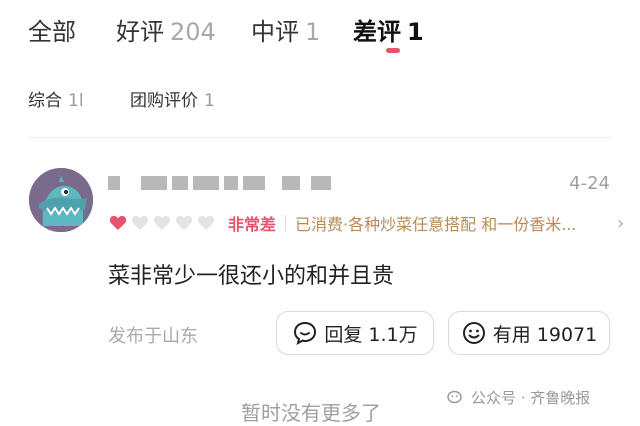 The image size is (640, 426). Describe the element at coordinates (393, 50) in the screenshot. I see `active-tab-indicator` at that location.